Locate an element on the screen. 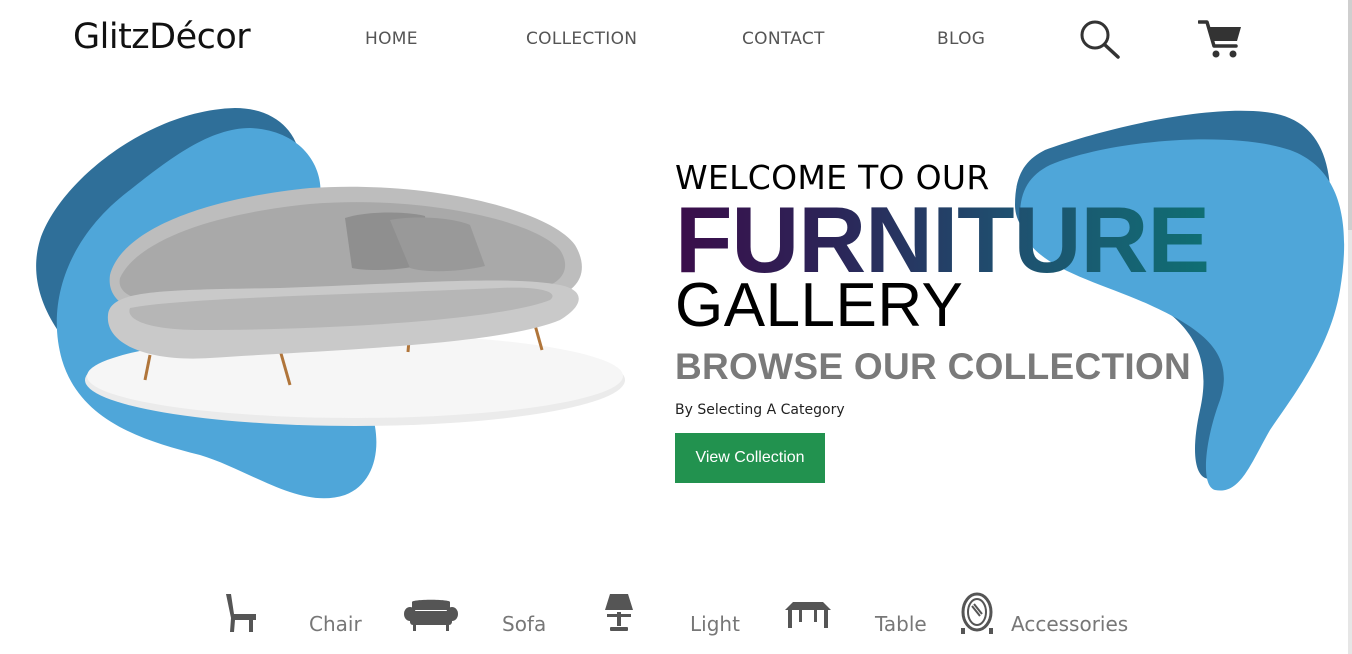  category-chair-label: Chair is located at coordinates (335, 624).